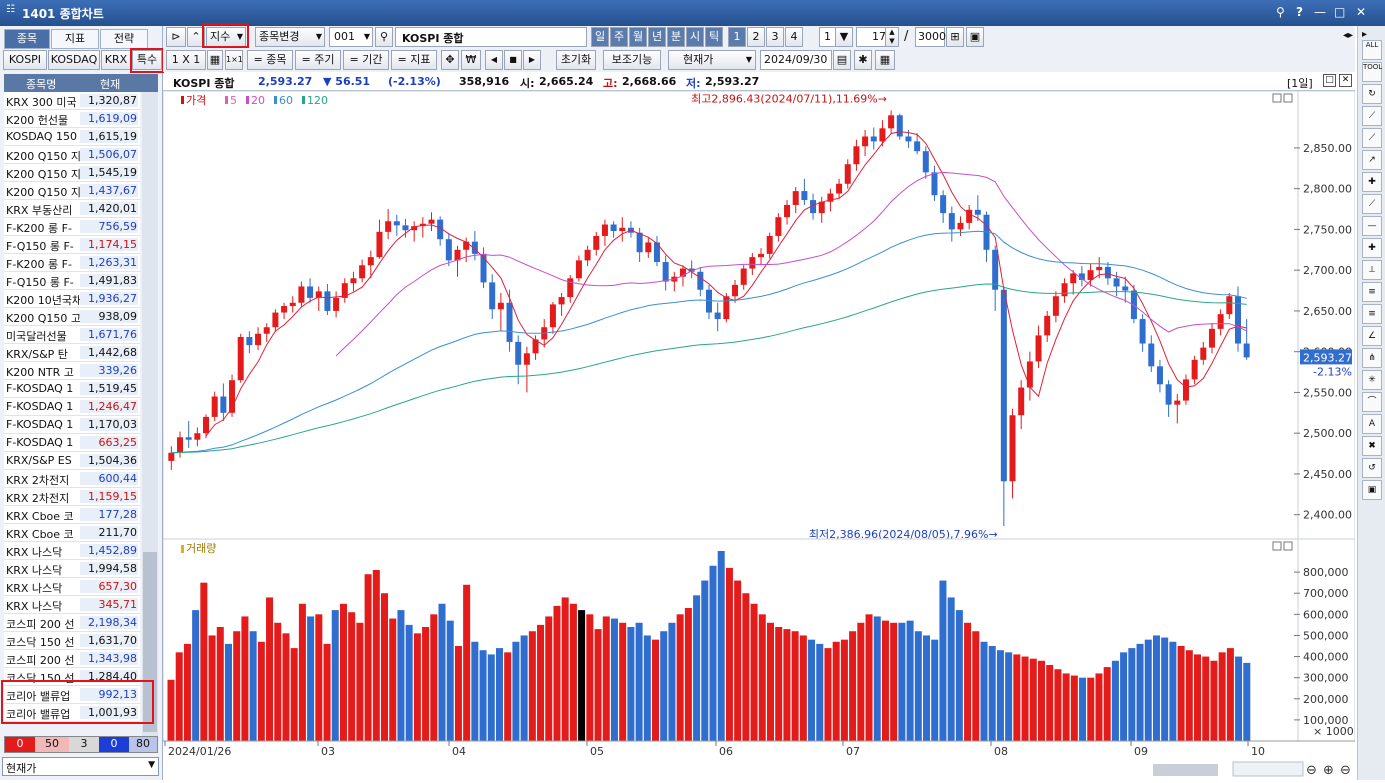 This screenshot has width=1385, height=783. What do you see at coordinates (72, 389) in the screenshot?
I see `list-item: F-KOSDAQ 1 1,519,45` at bounding box center [72, 389].